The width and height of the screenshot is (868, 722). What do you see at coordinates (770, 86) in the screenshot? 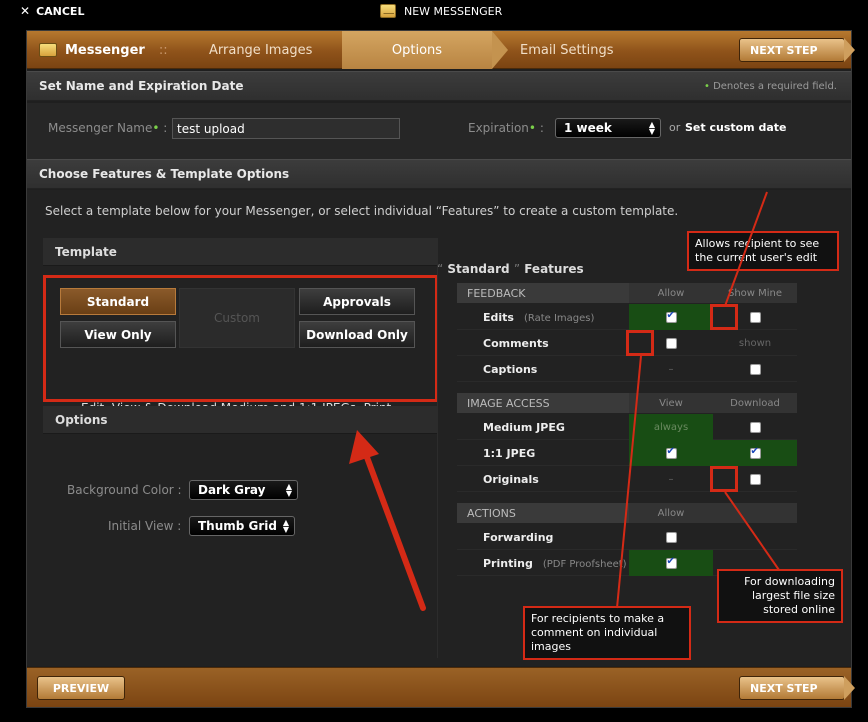
I see `required-note: • Denotes a required field.` at bounding box center [770, 86].